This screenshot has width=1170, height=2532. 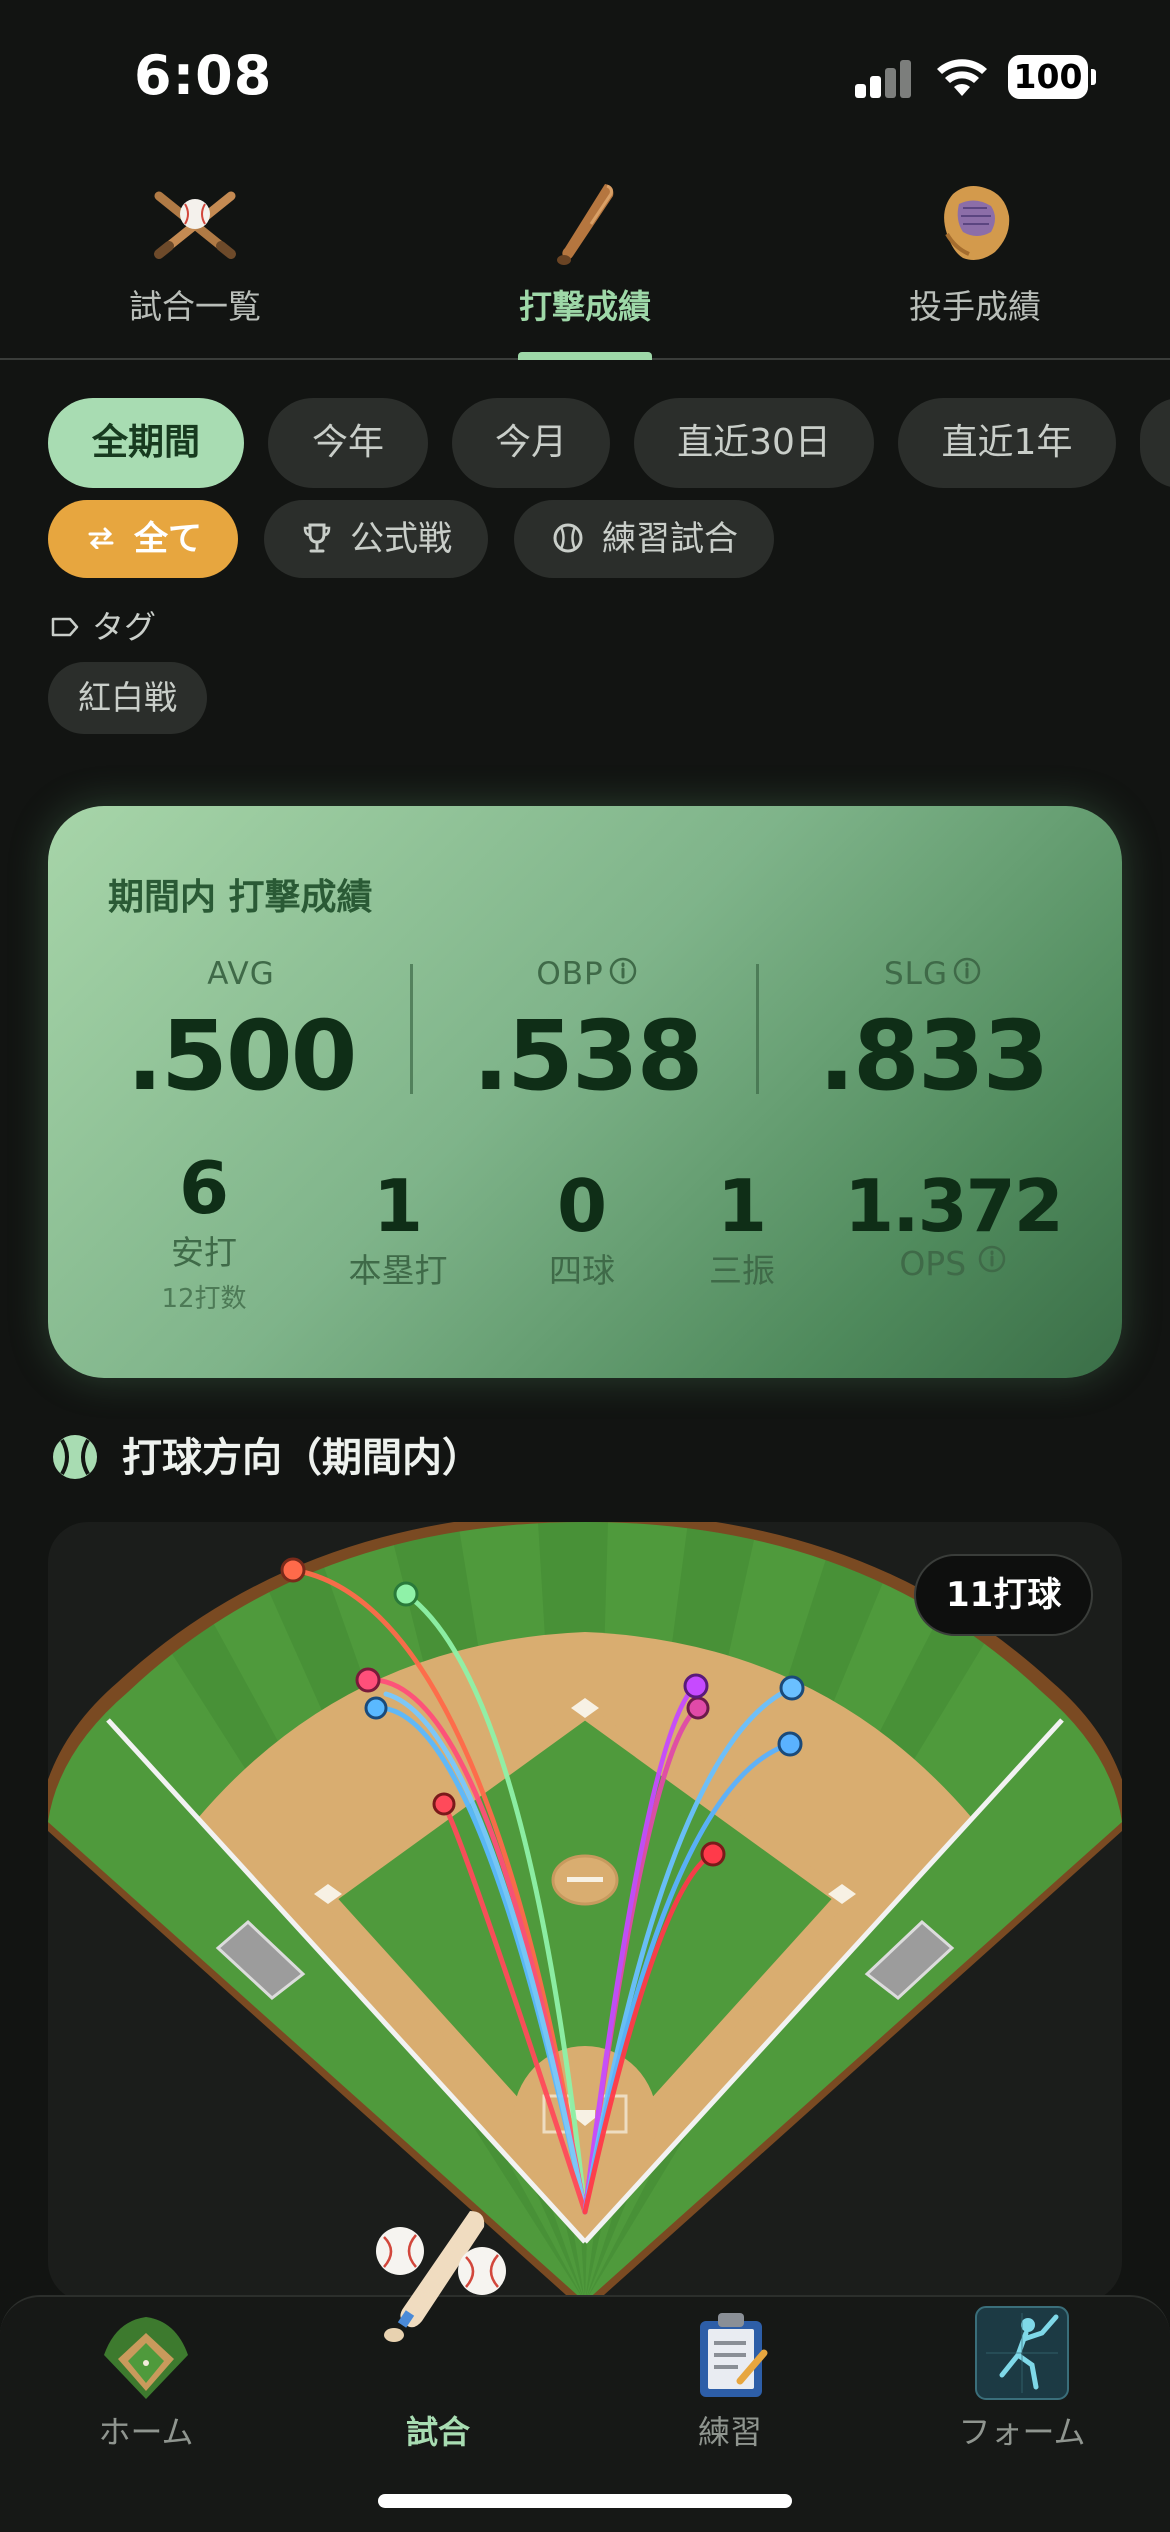 I want to click on stat-avg: AVG .500, so click(x=241, y=1034).